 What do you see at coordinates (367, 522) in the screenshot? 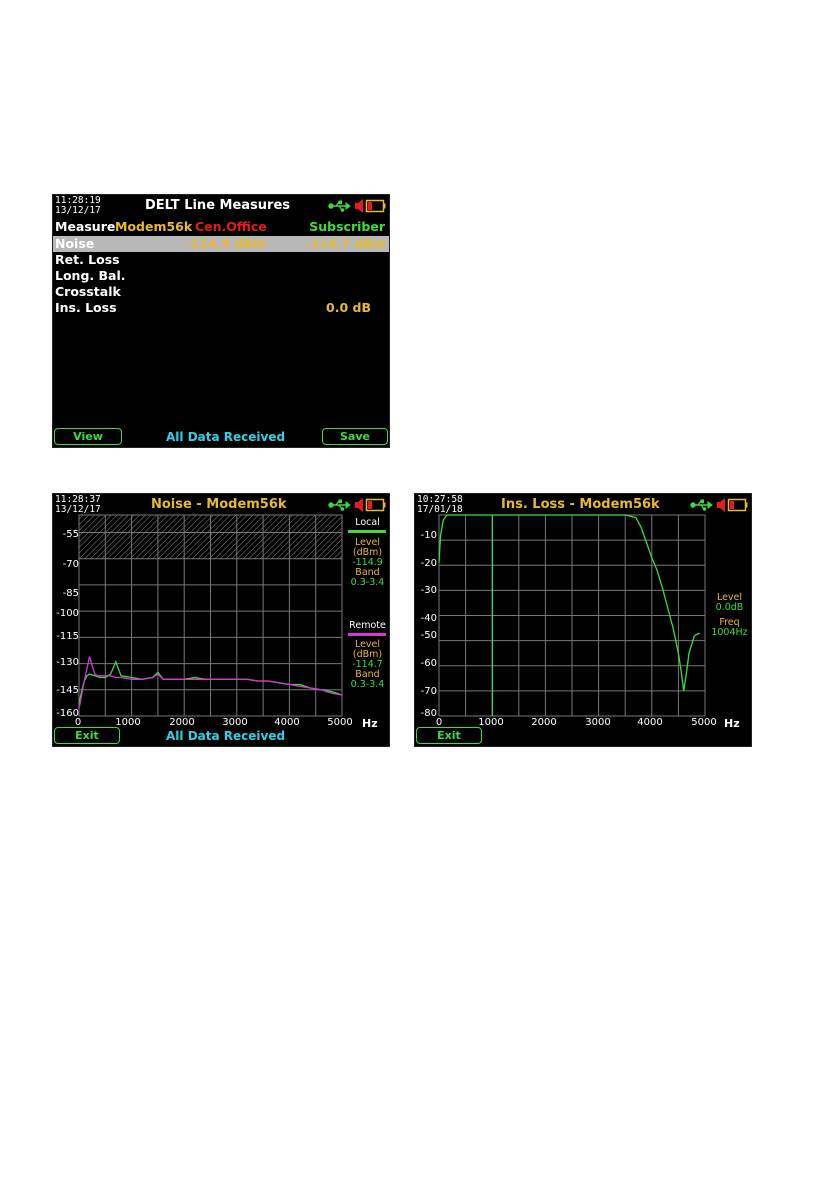
I see `legend-local-label: Local` at bounding box center [367, 522].